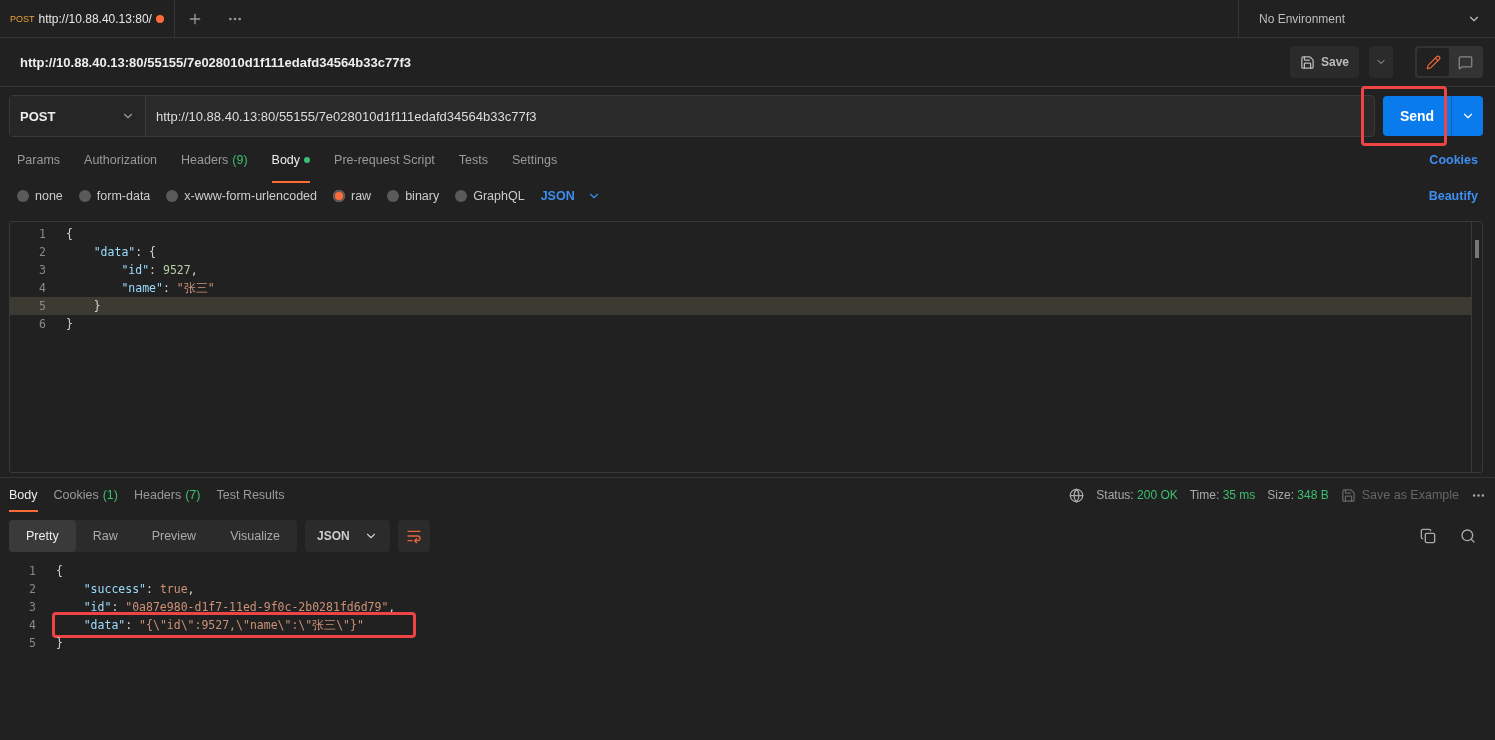 The height and width of the screenshot is (740, 1495). Describe the element at coordinates (1222, 495) in the screenshot. I see `response-stat: Time: 35 ms` at that location.